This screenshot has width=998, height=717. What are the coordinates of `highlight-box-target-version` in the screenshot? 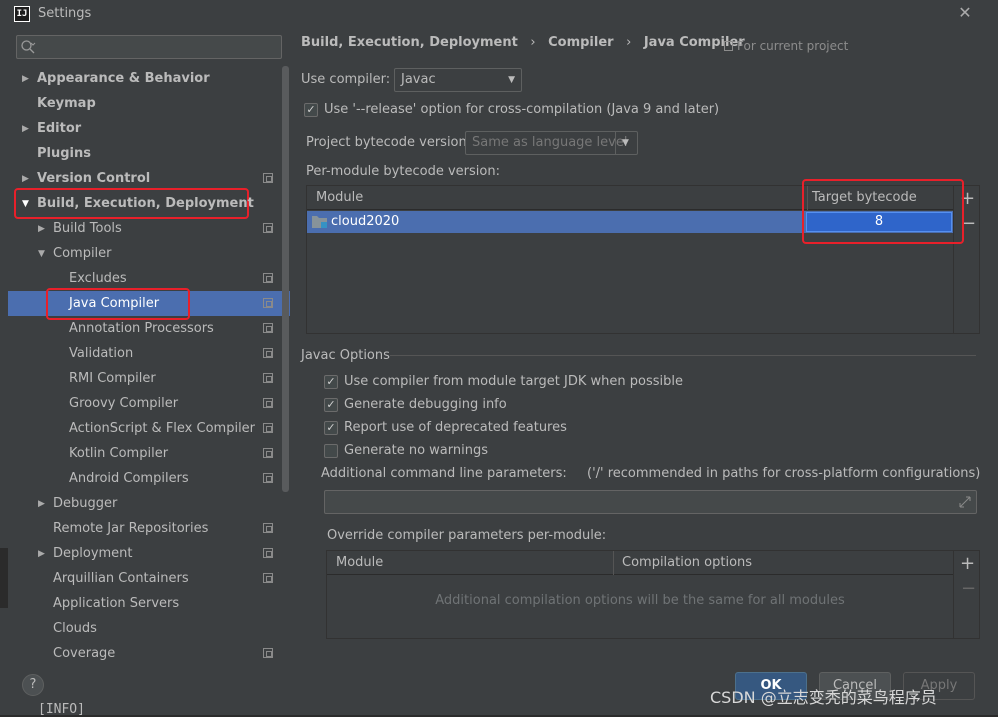 It's located at (883, 211).